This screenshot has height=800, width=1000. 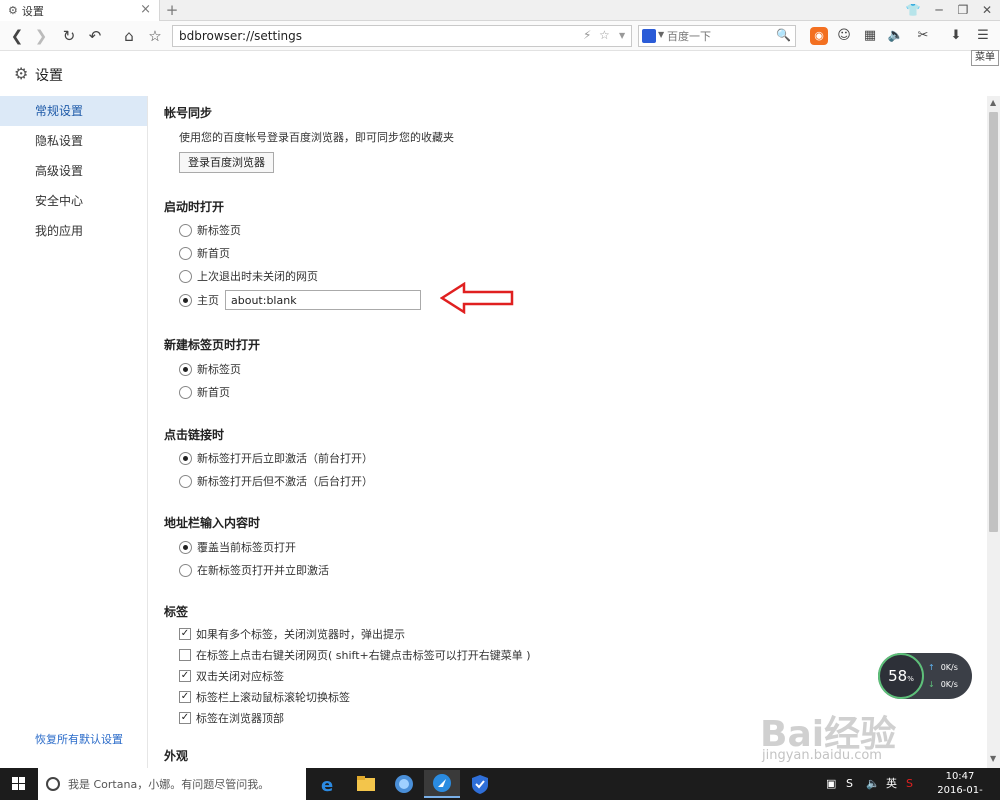 I want to click on checkbox, so click(x=185, y=655).